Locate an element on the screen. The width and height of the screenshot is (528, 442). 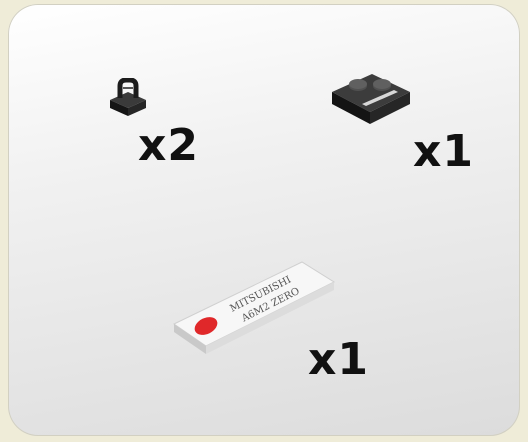
printed-tile-quantity: x1 is located at coordinates (338, 359).